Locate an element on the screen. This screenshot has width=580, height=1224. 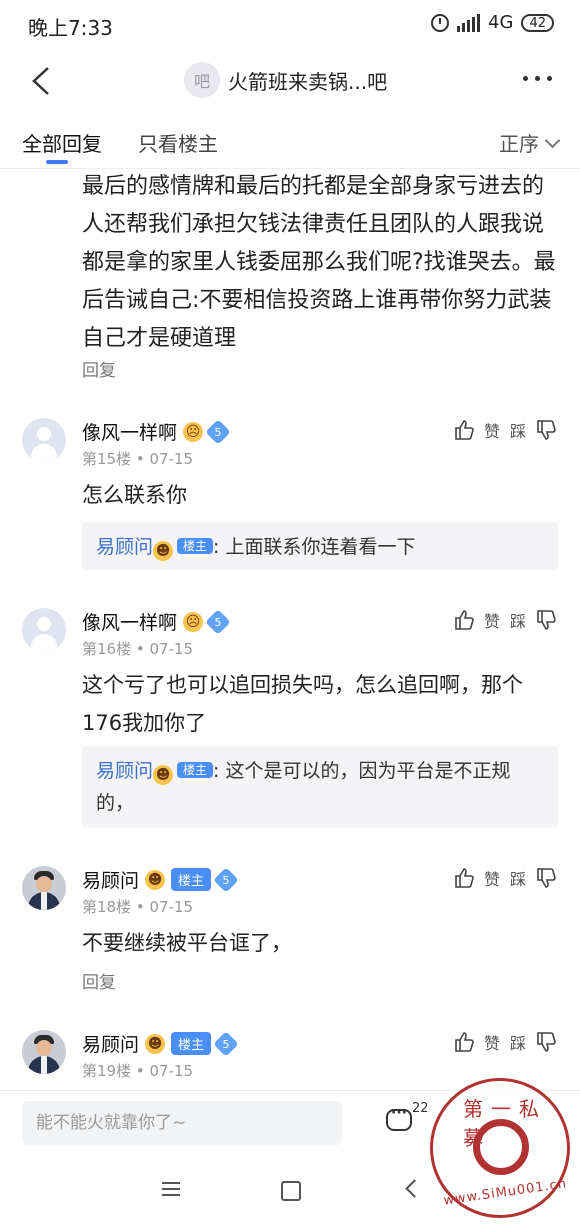
reply-input: 能不能火就靠你了~ is located at coordinates (182, 1123).